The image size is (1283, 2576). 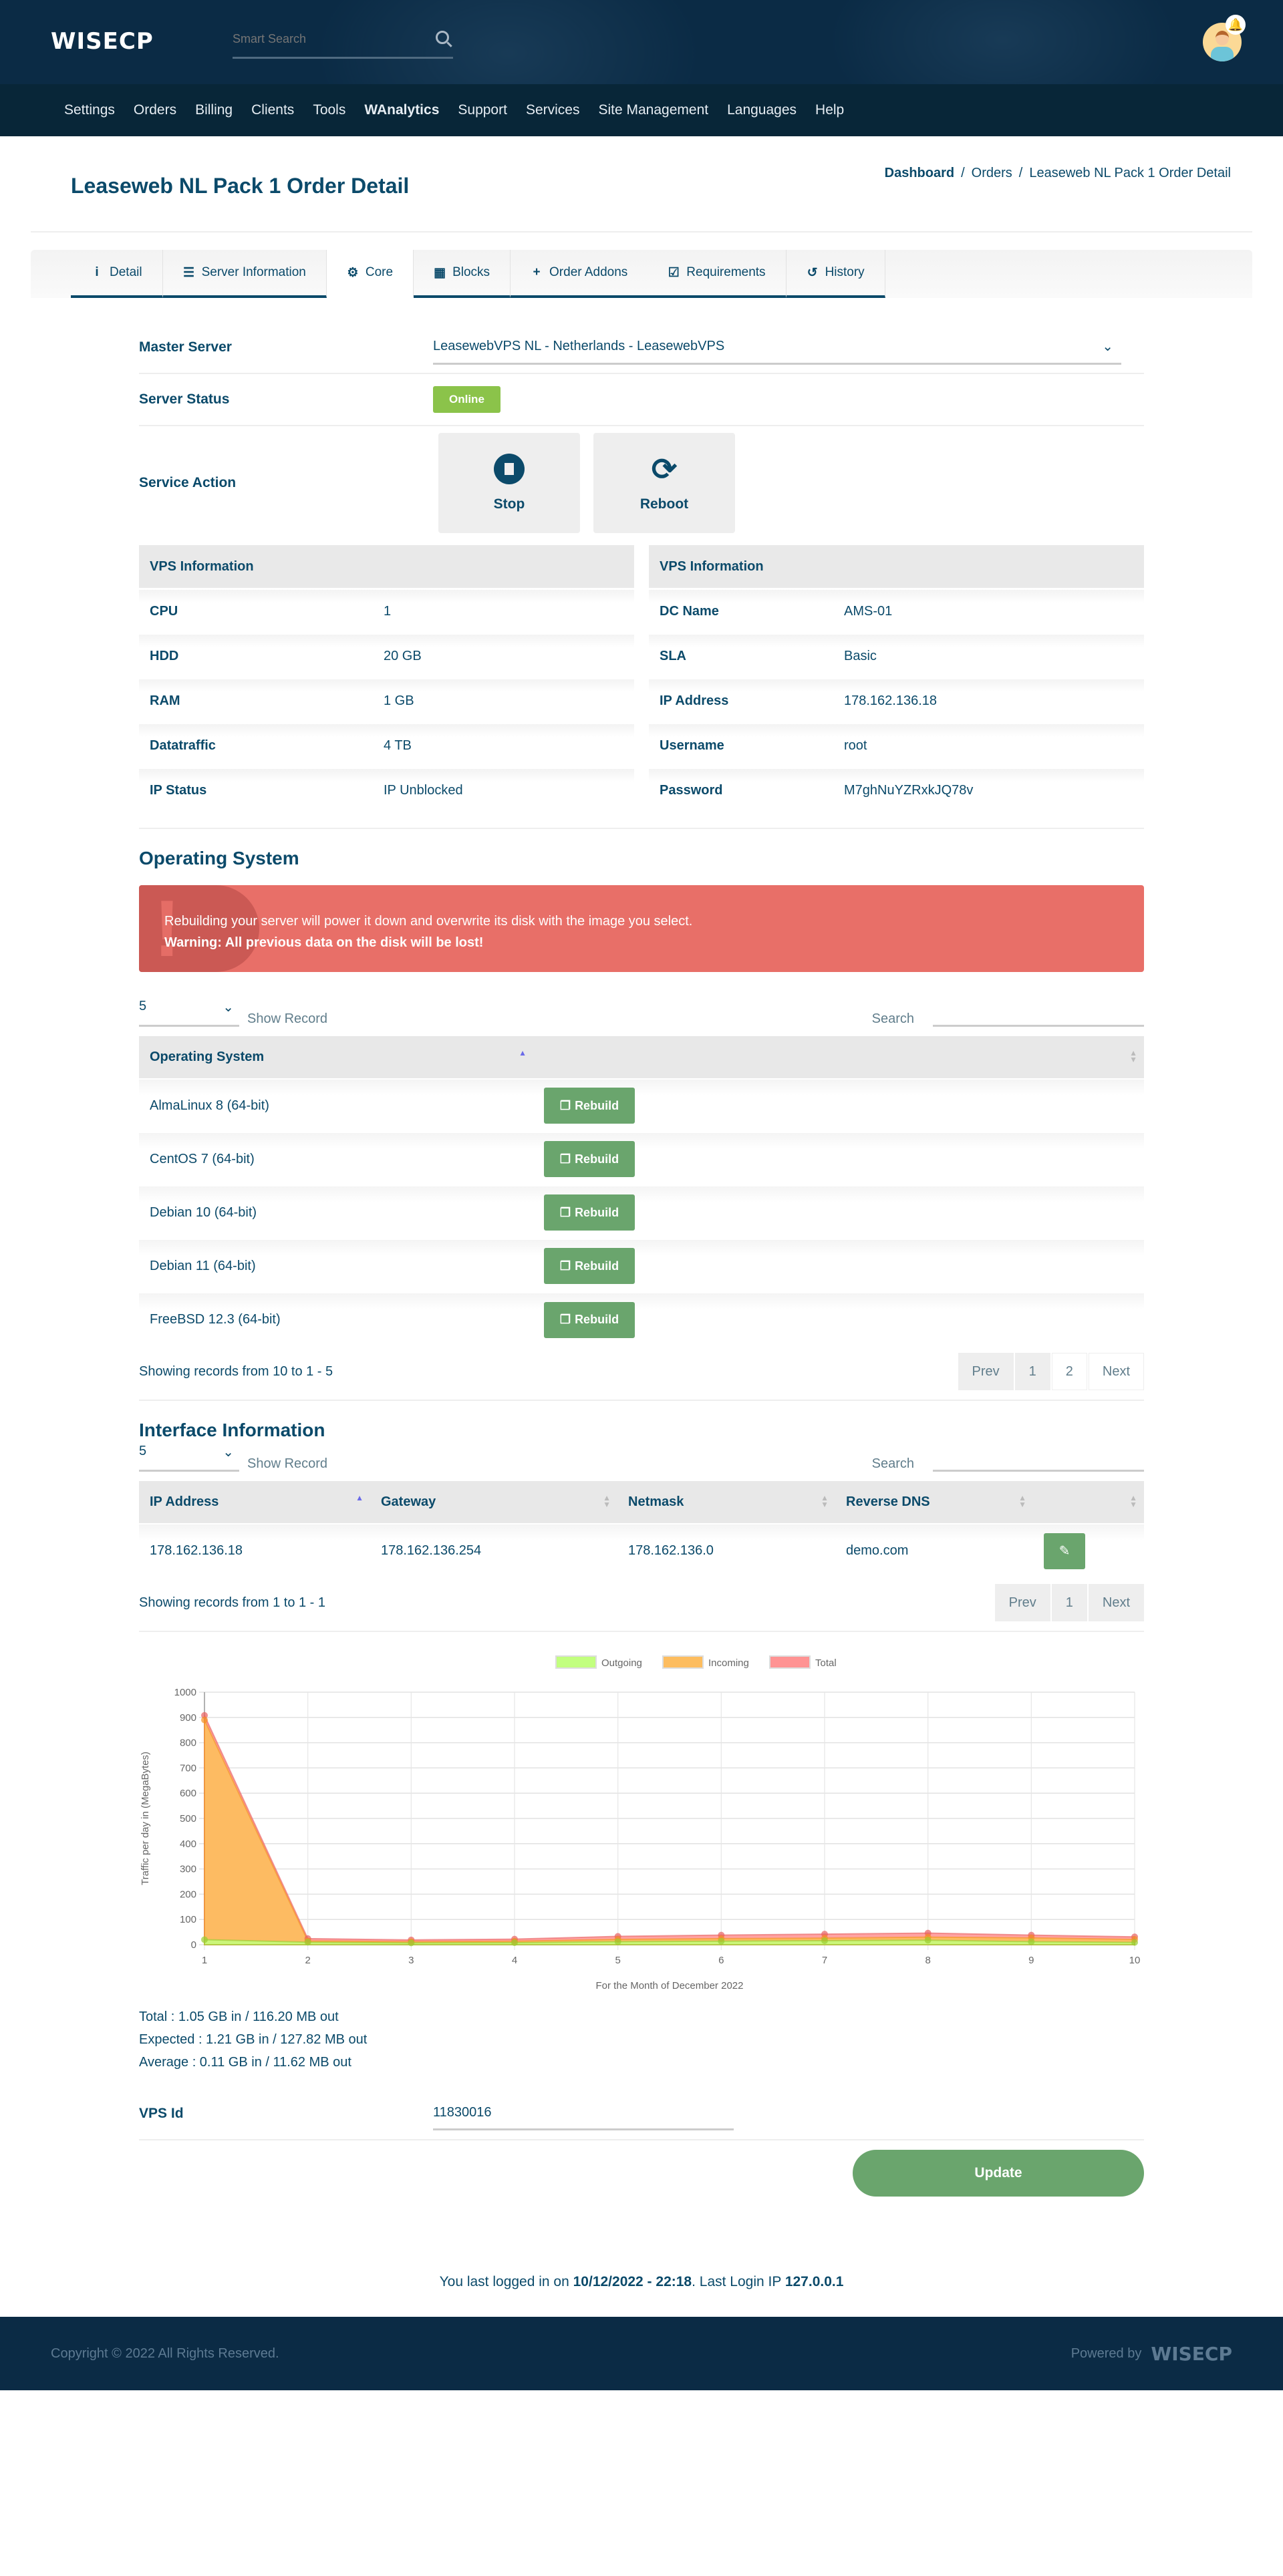 What do you see at coordinates (934, 1550) in the screenshot?
I see `reverse-dns-cell: demo.com` at bounding box center [934, 1550].